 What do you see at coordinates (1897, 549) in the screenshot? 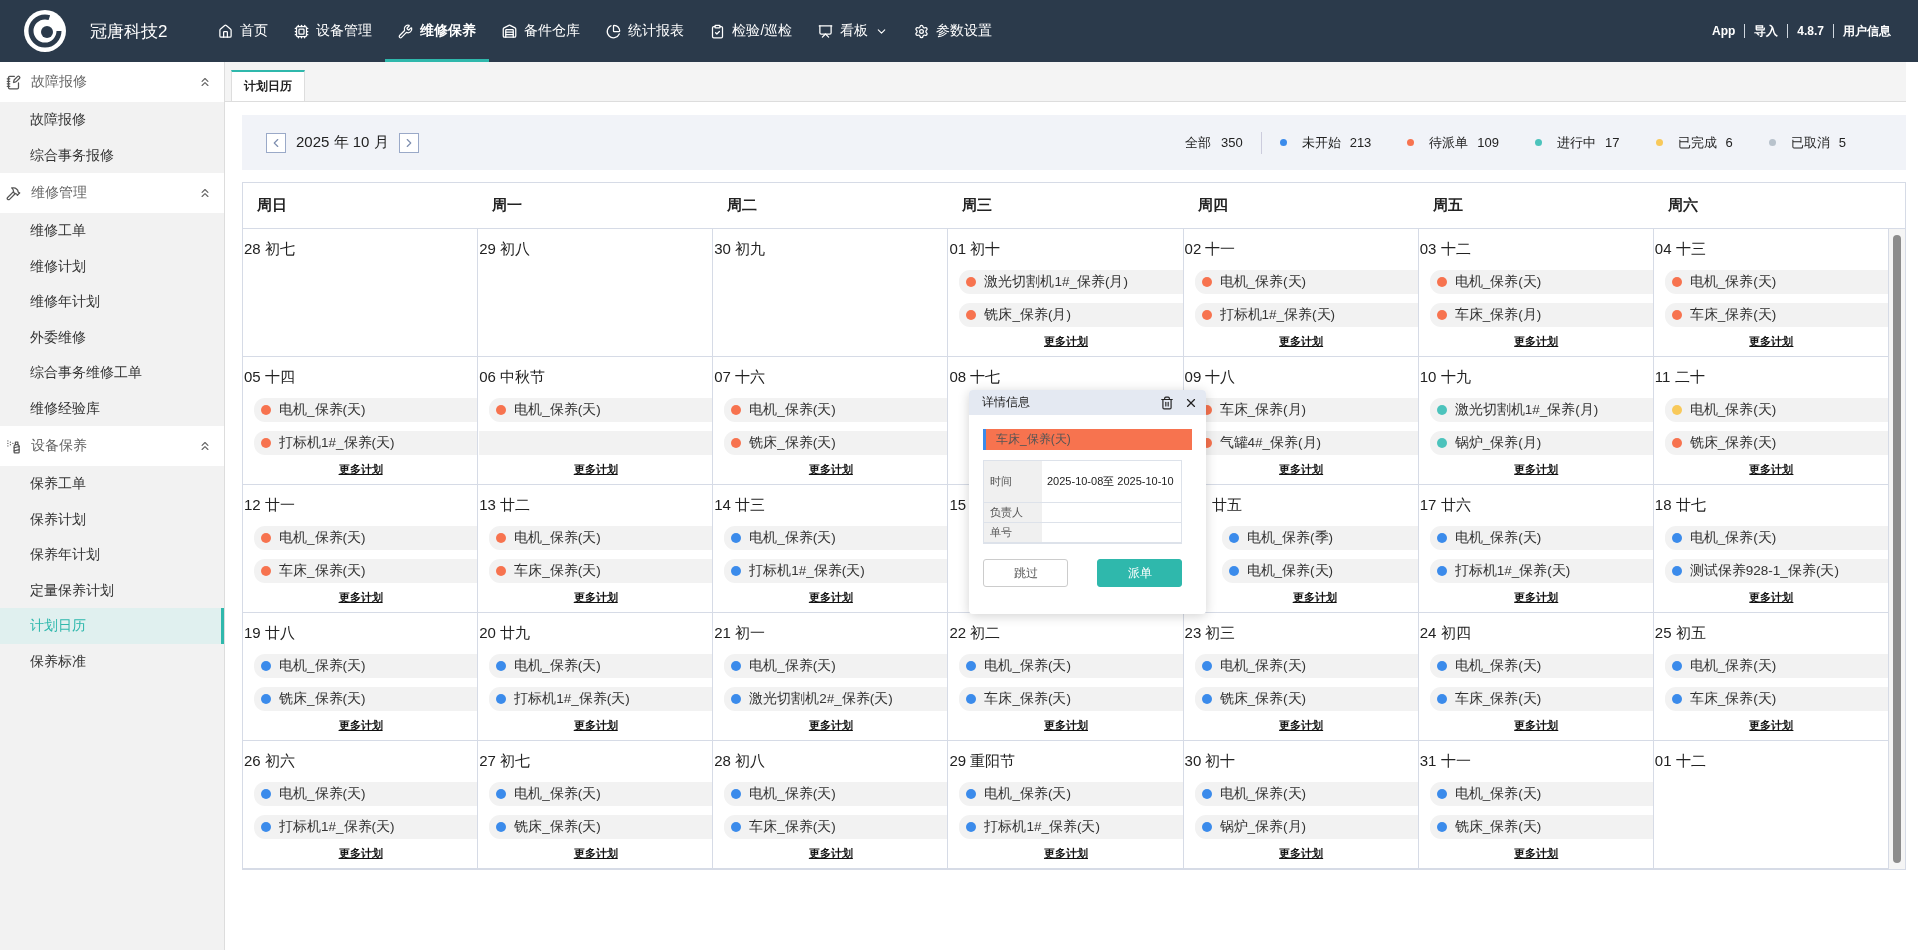
I see `scrollbar` at bounding box center [1897, 549].